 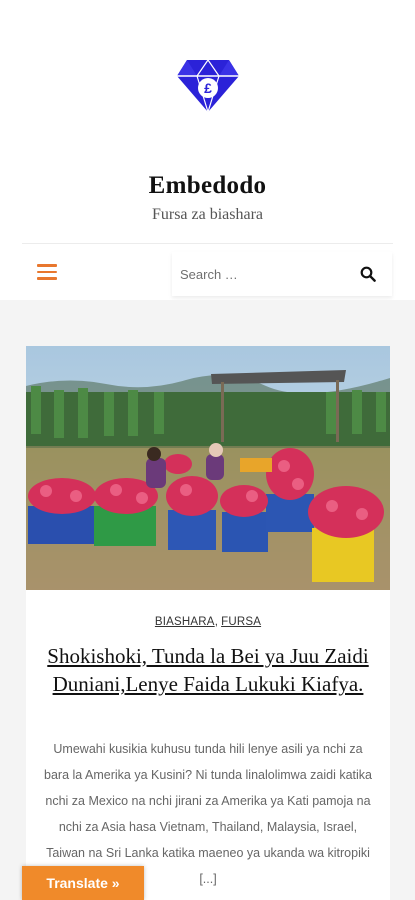 I want to click on category-link-biashara: BIASHARA, so click(x=185, y=622).